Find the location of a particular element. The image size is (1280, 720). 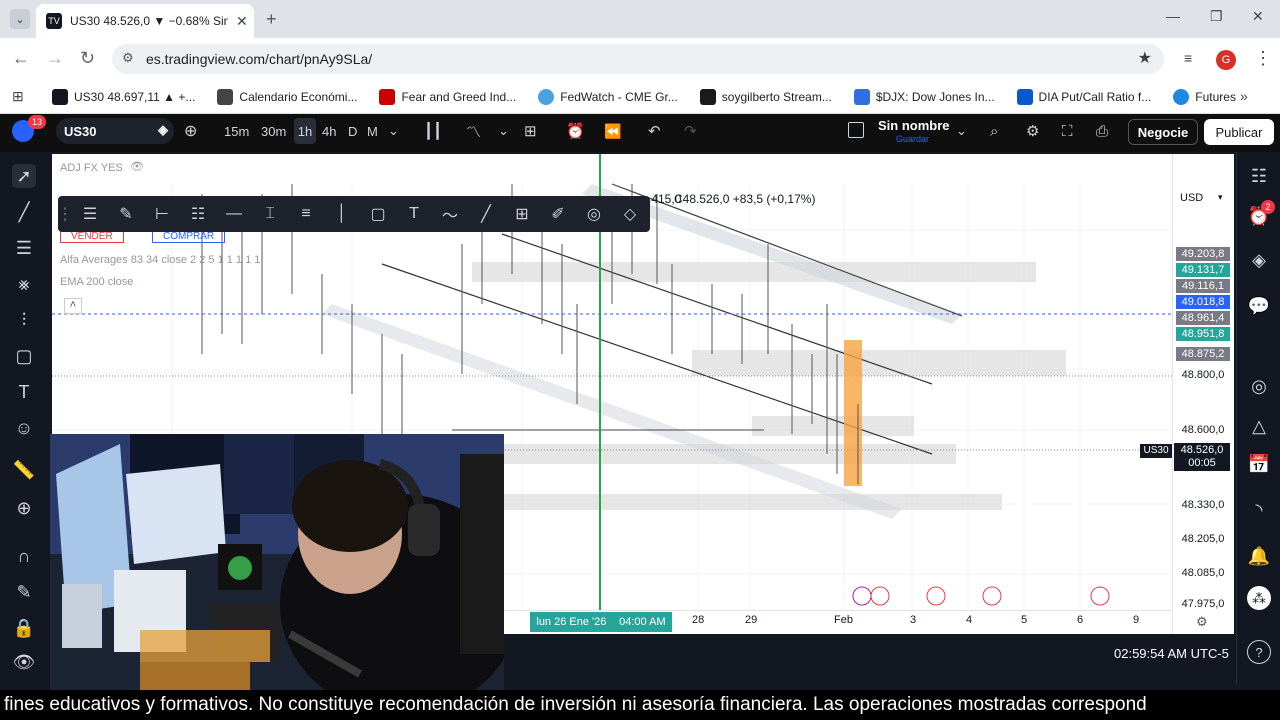

currency-dropdown-icon: ▾ is located at coordinates (1220, 197).